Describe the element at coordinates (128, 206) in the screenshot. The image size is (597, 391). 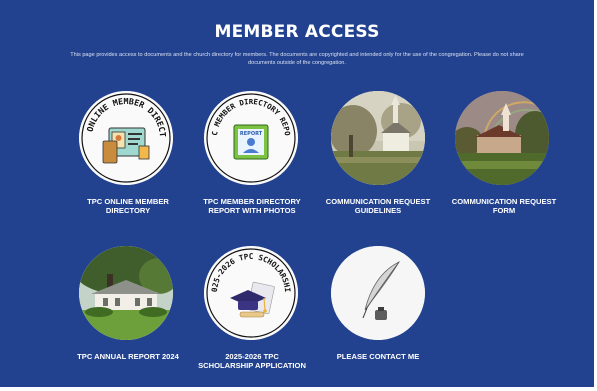
I see `tile-label: TPC ONLINE MEMBER DIRECTORY` at that location.